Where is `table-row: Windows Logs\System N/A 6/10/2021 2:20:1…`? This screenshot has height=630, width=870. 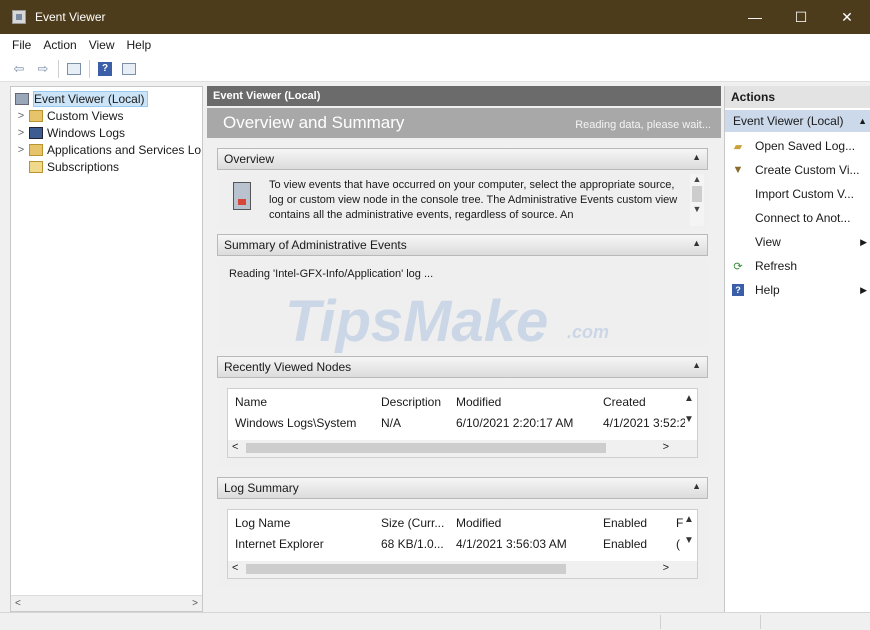
table-row: Windows Logs\System N/A 6/10/2021 2:20:1… is located at coordinates (463, 423).